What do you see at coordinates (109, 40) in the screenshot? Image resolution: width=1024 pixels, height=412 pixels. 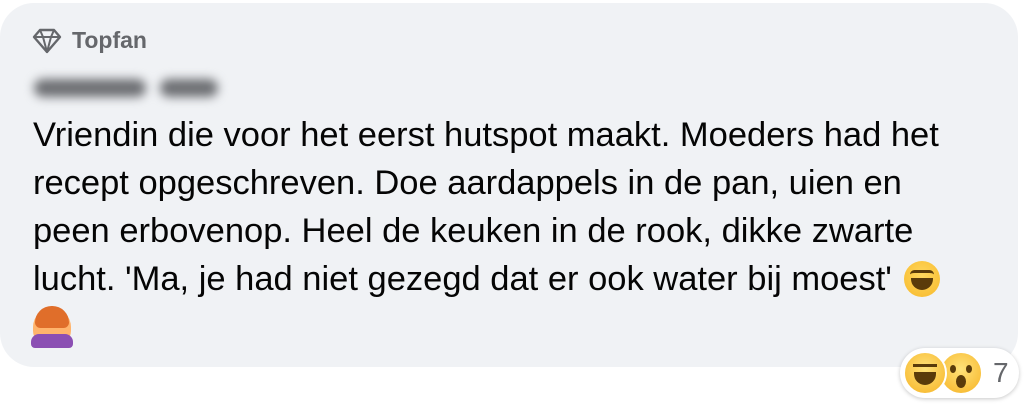 I see `badge-label: Topfan` at bounding box center [109, 40].